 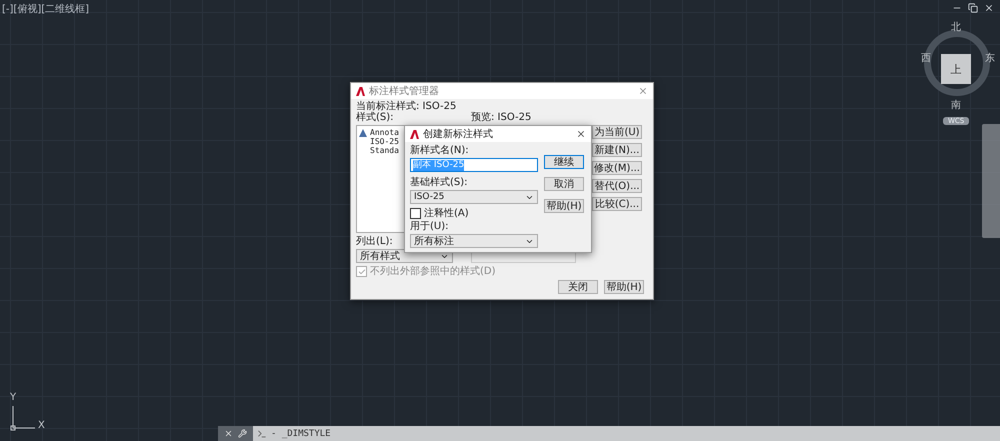 What do you see at coordinates (379, 150) in the screenshot?
I see `style-item: Standa` at bounding box center [379, 150].